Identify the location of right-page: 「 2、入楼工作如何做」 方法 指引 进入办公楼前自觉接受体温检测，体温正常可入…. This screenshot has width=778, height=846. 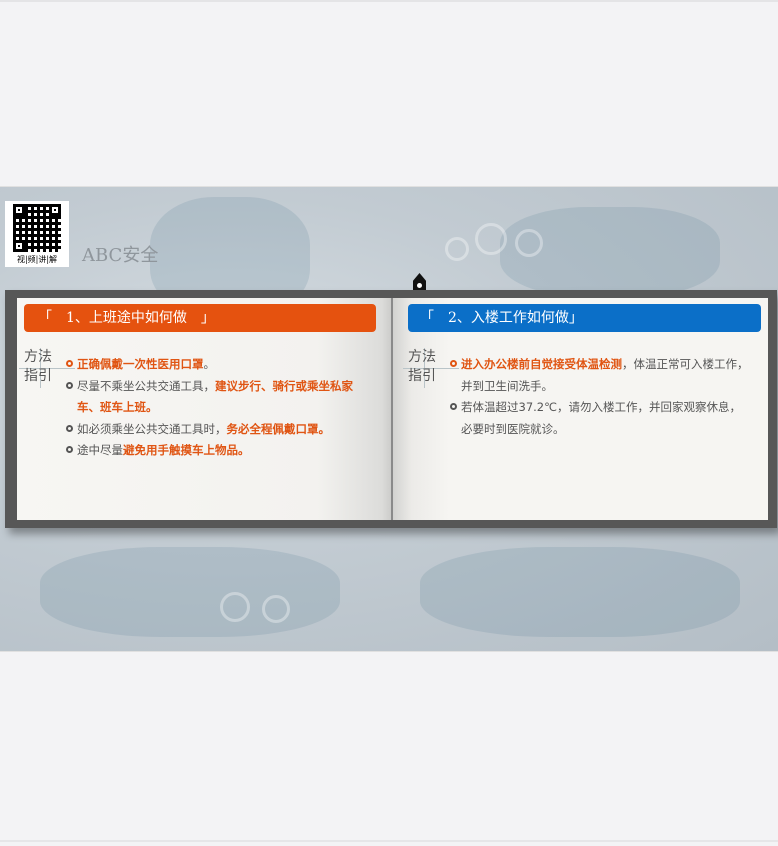
(580, 409).